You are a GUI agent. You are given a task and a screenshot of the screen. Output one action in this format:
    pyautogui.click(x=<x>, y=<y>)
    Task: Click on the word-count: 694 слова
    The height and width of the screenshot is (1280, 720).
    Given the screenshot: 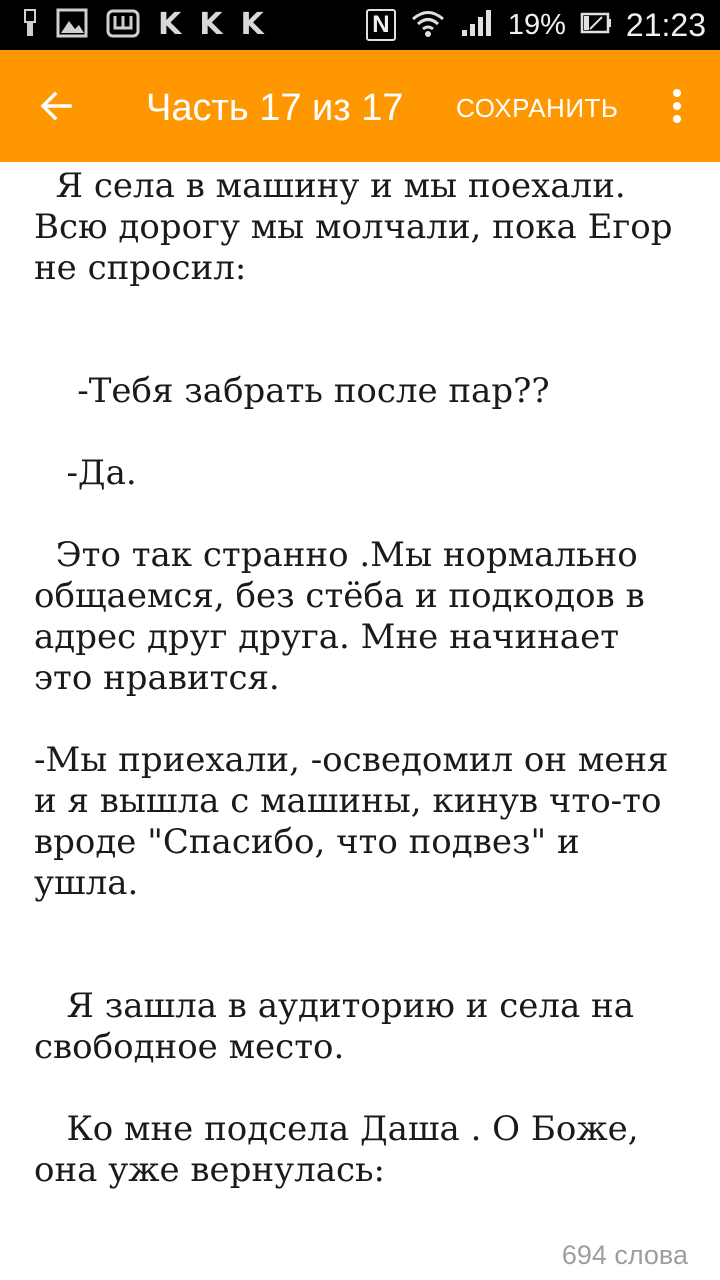 What is the action you would take?
    pyautogui.click(x=624, y=1255)
    